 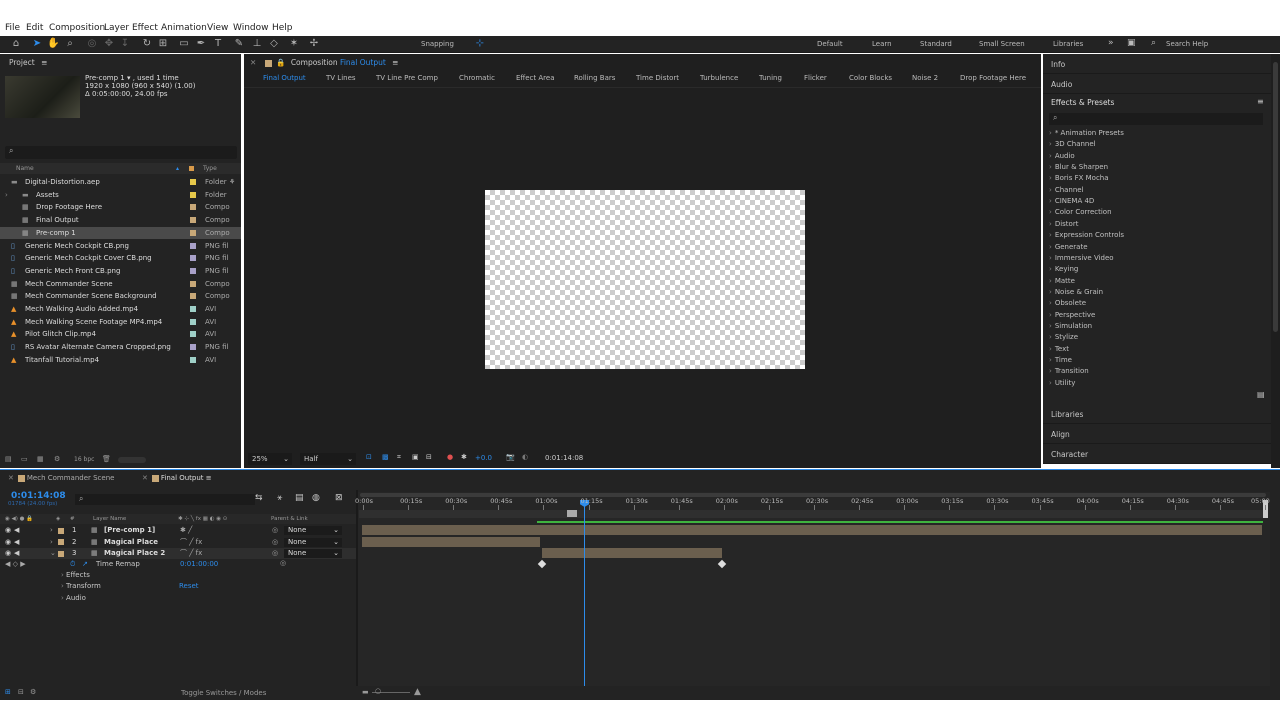 What do you see at coordinates (25, 168) in the screenshot?
I see `name-column-header: Name` at bounding box center [25, 168].